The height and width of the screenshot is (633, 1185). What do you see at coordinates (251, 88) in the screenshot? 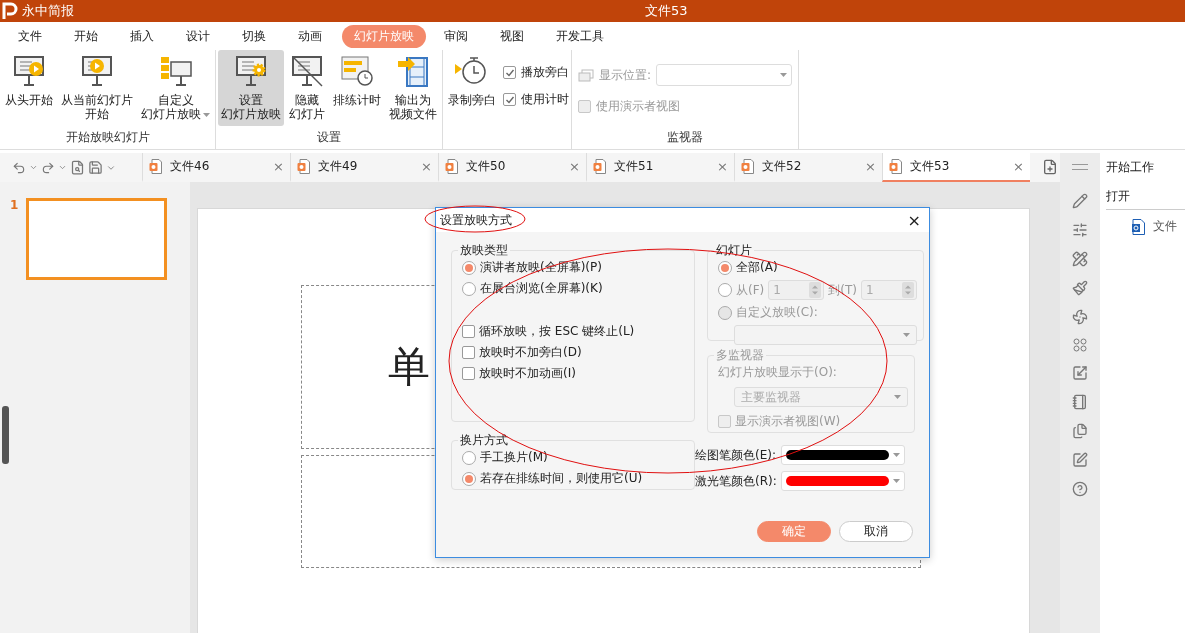
I see `ribbon-button: 设置 幻灯片放映` at bounding box center [251, 88].